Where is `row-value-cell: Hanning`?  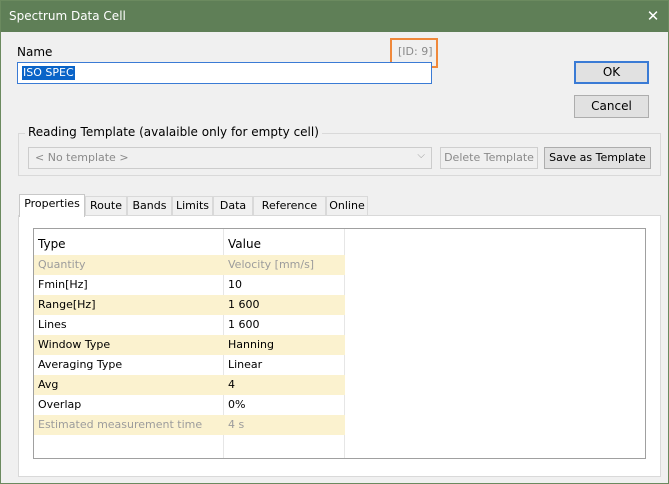 row-value-cell: Hanning is located at coordinates (251, 344).